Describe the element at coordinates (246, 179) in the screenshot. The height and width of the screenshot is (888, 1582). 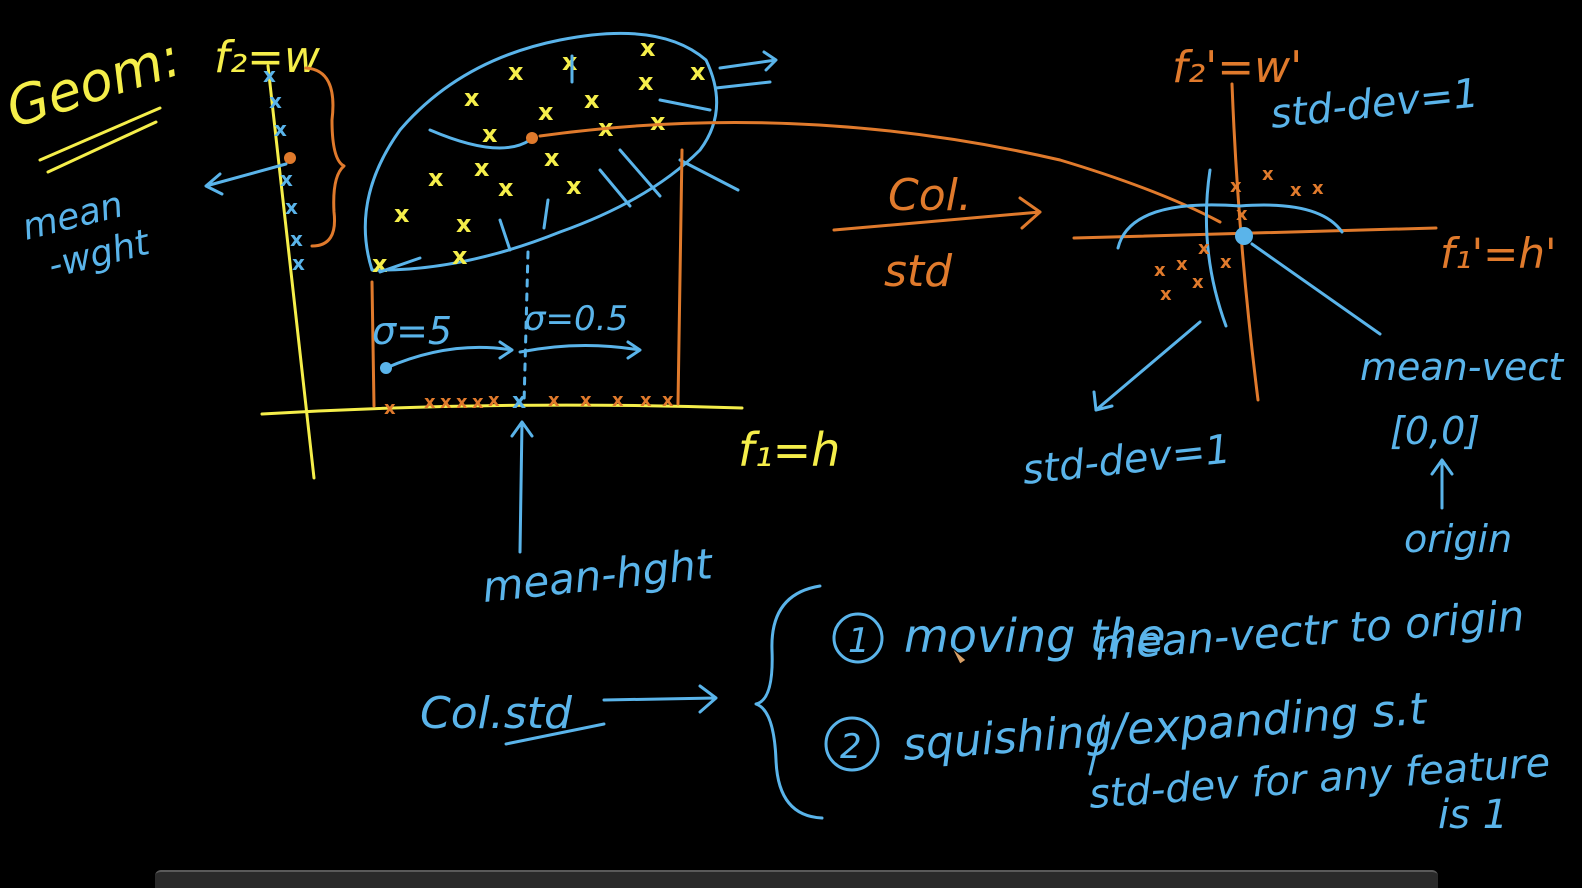
I see `mean-wght-arrow` at that location.